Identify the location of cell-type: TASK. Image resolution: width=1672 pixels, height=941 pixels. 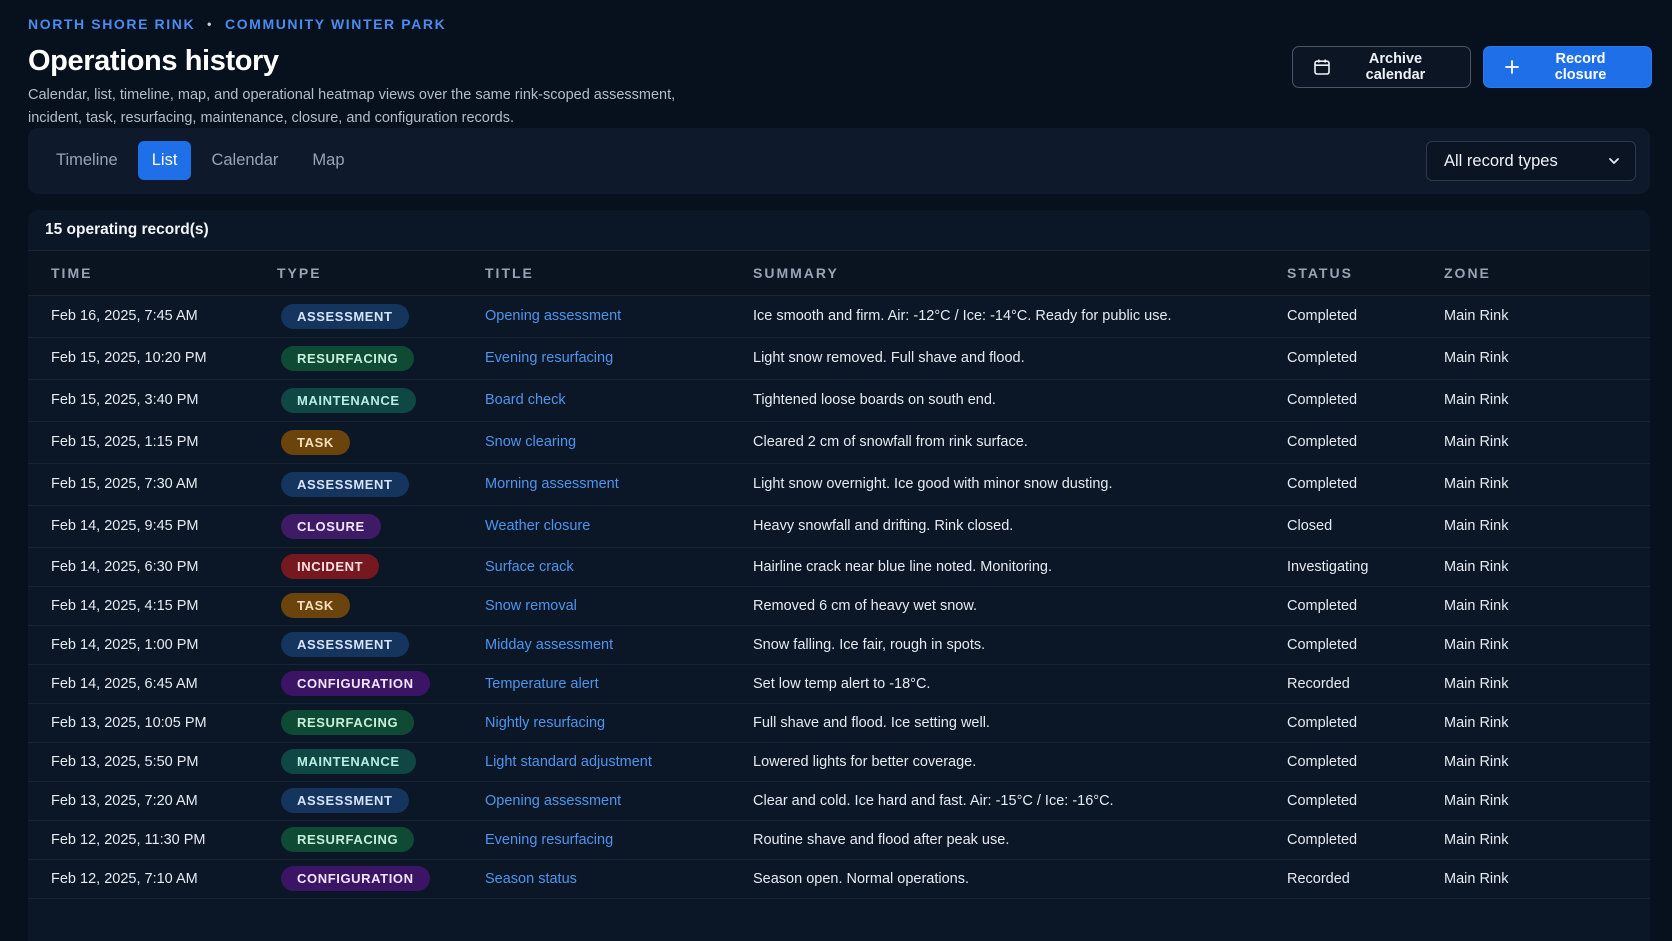
(358, 442).